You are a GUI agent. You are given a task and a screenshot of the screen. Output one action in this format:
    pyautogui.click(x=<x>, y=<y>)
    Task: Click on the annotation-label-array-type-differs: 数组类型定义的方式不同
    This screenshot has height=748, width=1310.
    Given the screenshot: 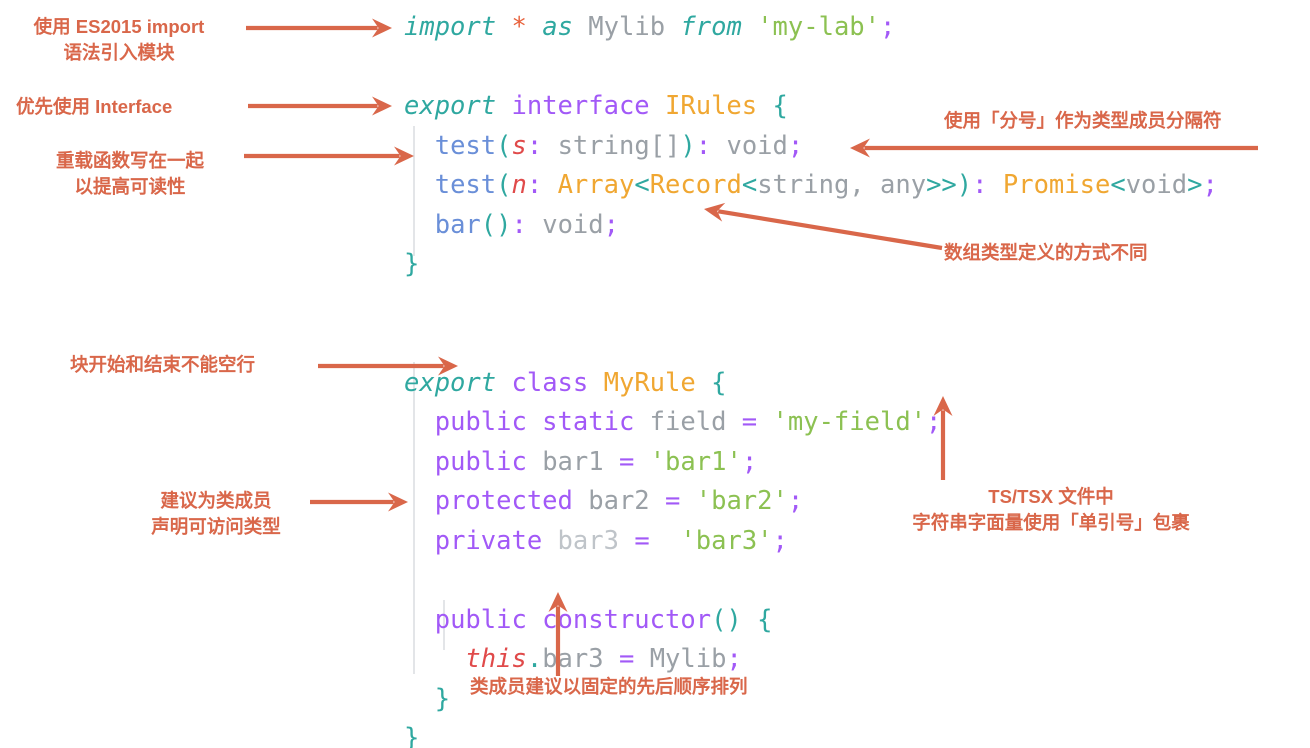 What is the action you would take?
    pyautogui.click(x=1046, y=252)
    